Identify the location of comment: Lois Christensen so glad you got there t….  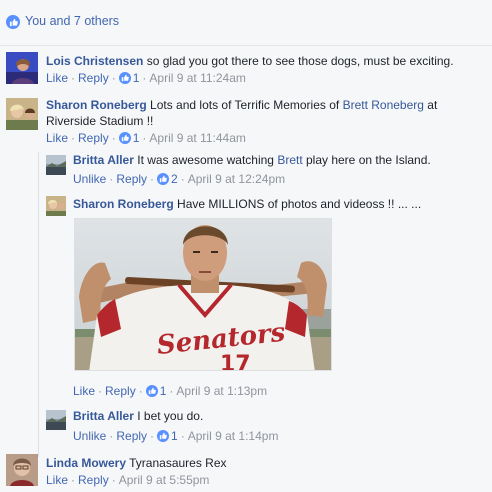
(246, 69).